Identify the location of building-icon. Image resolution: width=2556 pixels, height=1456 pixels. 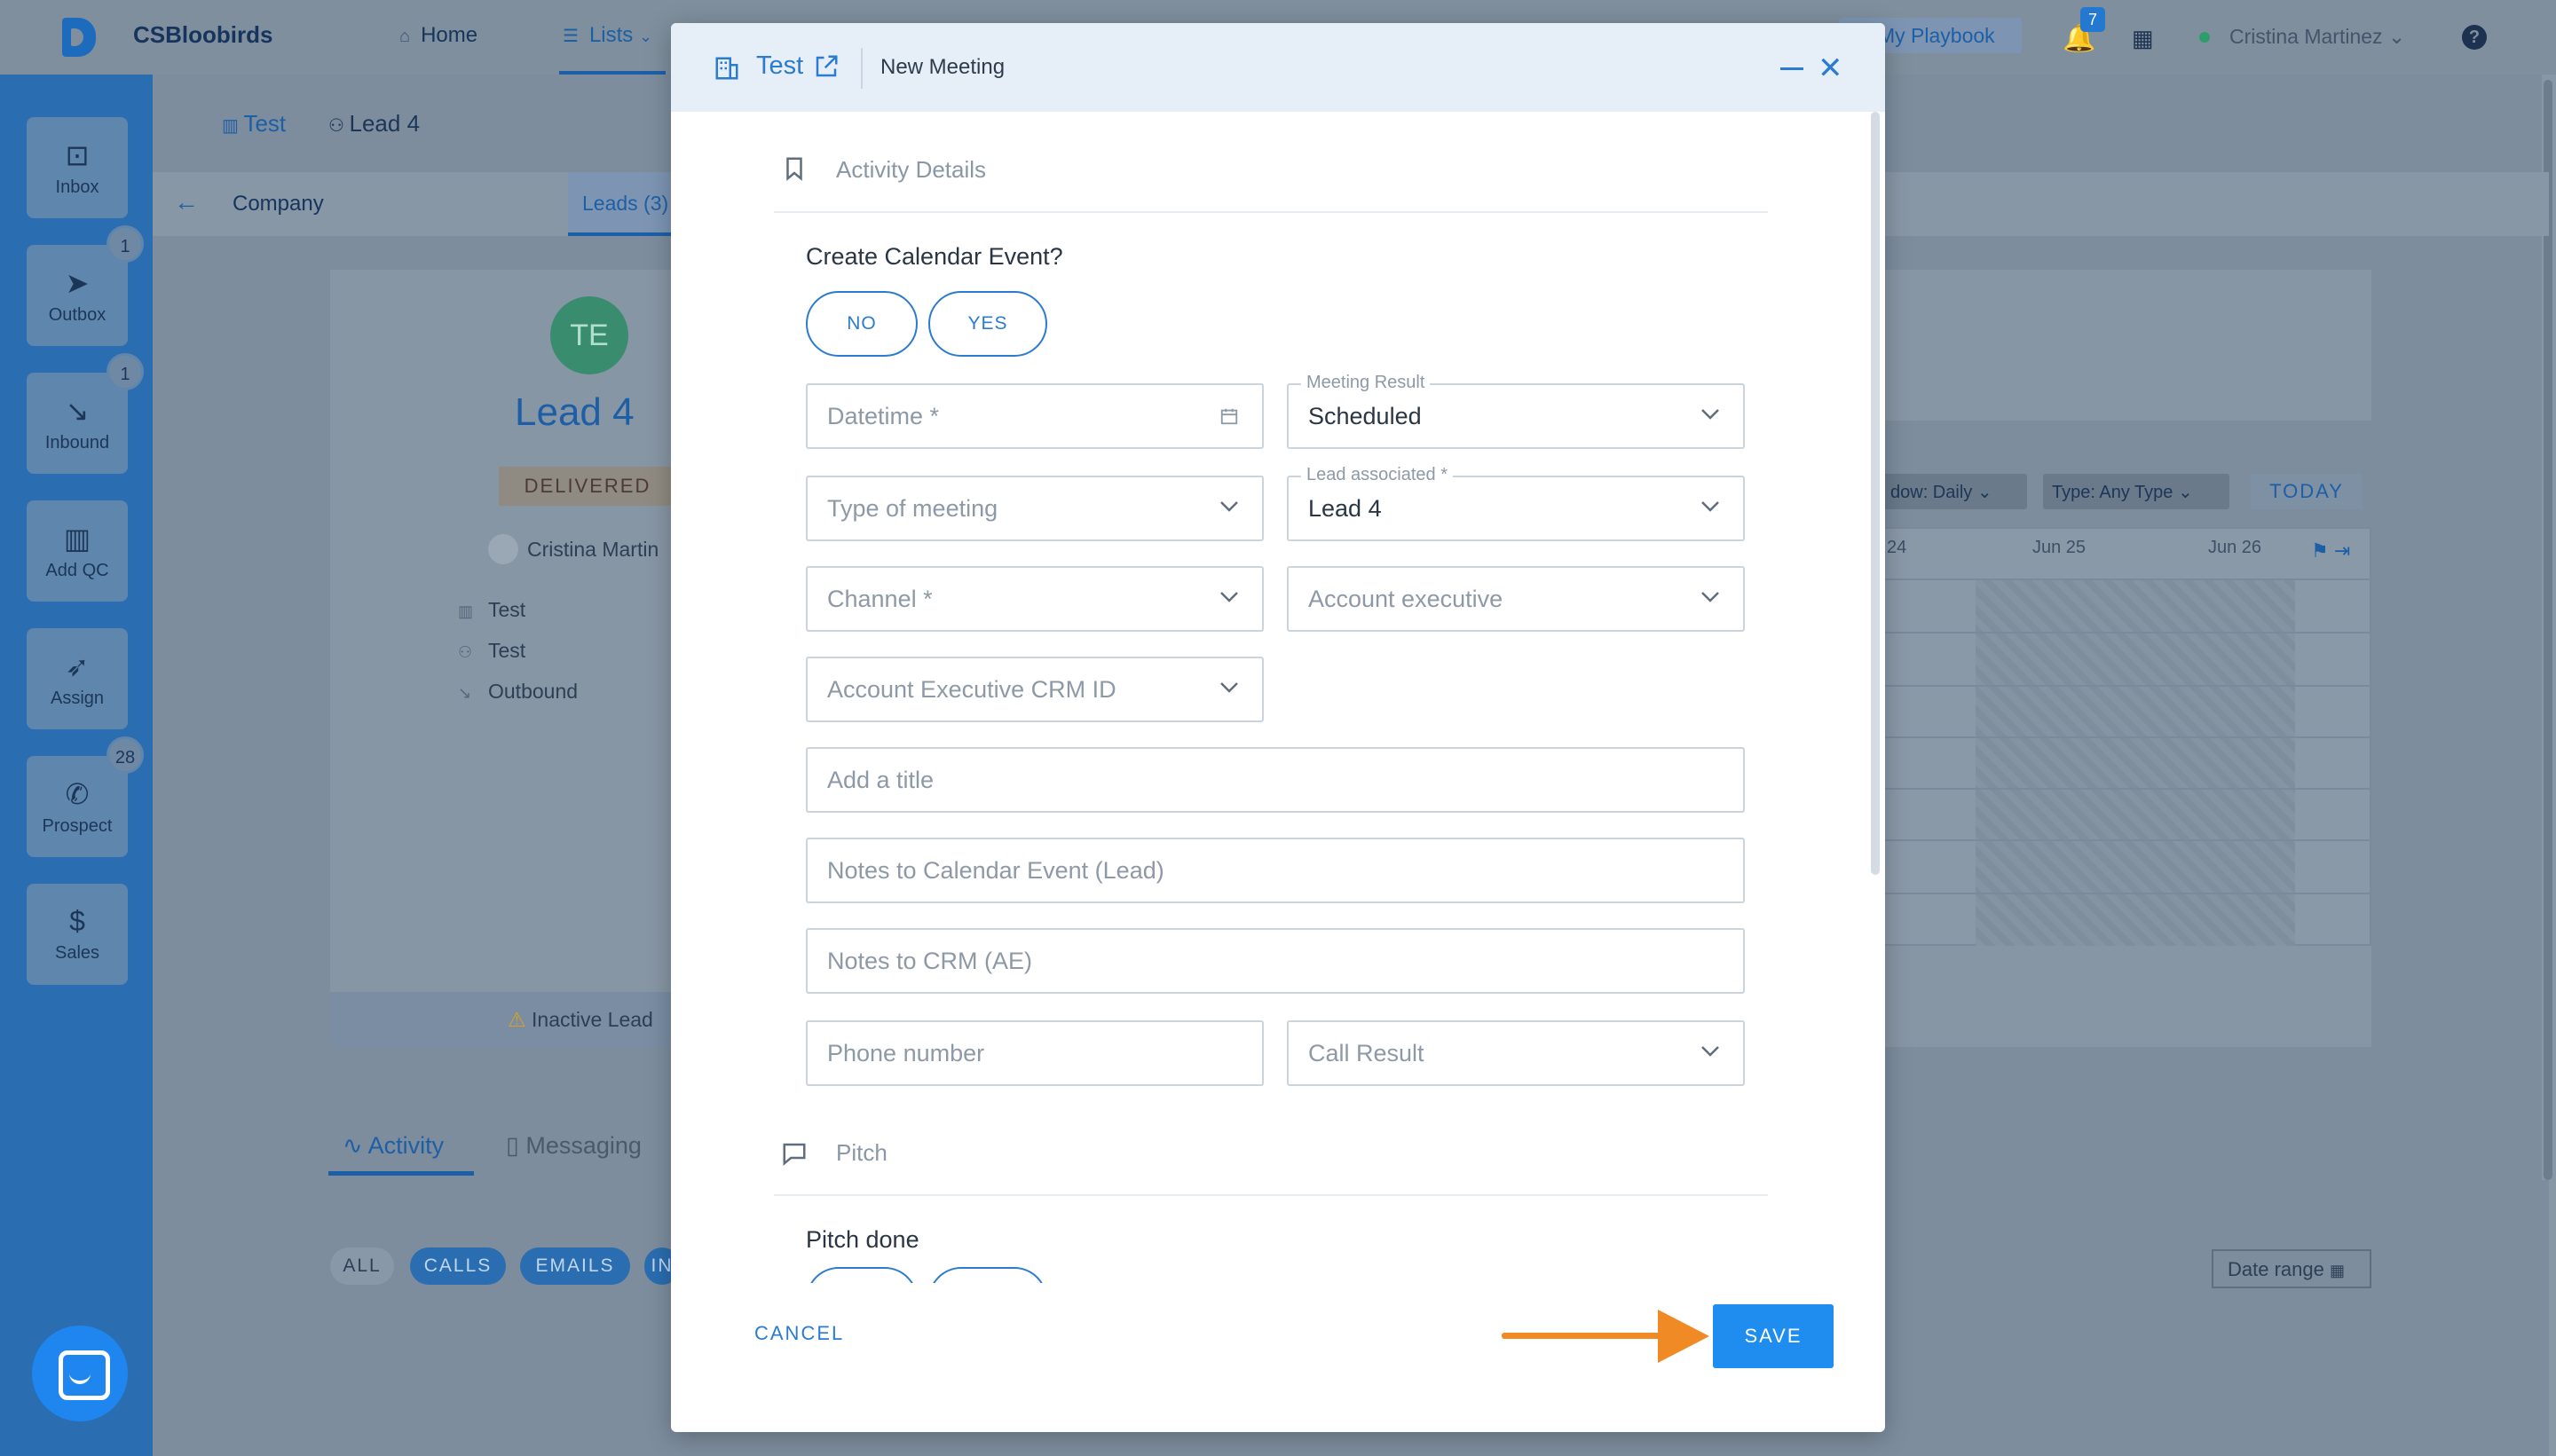
(726, 68).